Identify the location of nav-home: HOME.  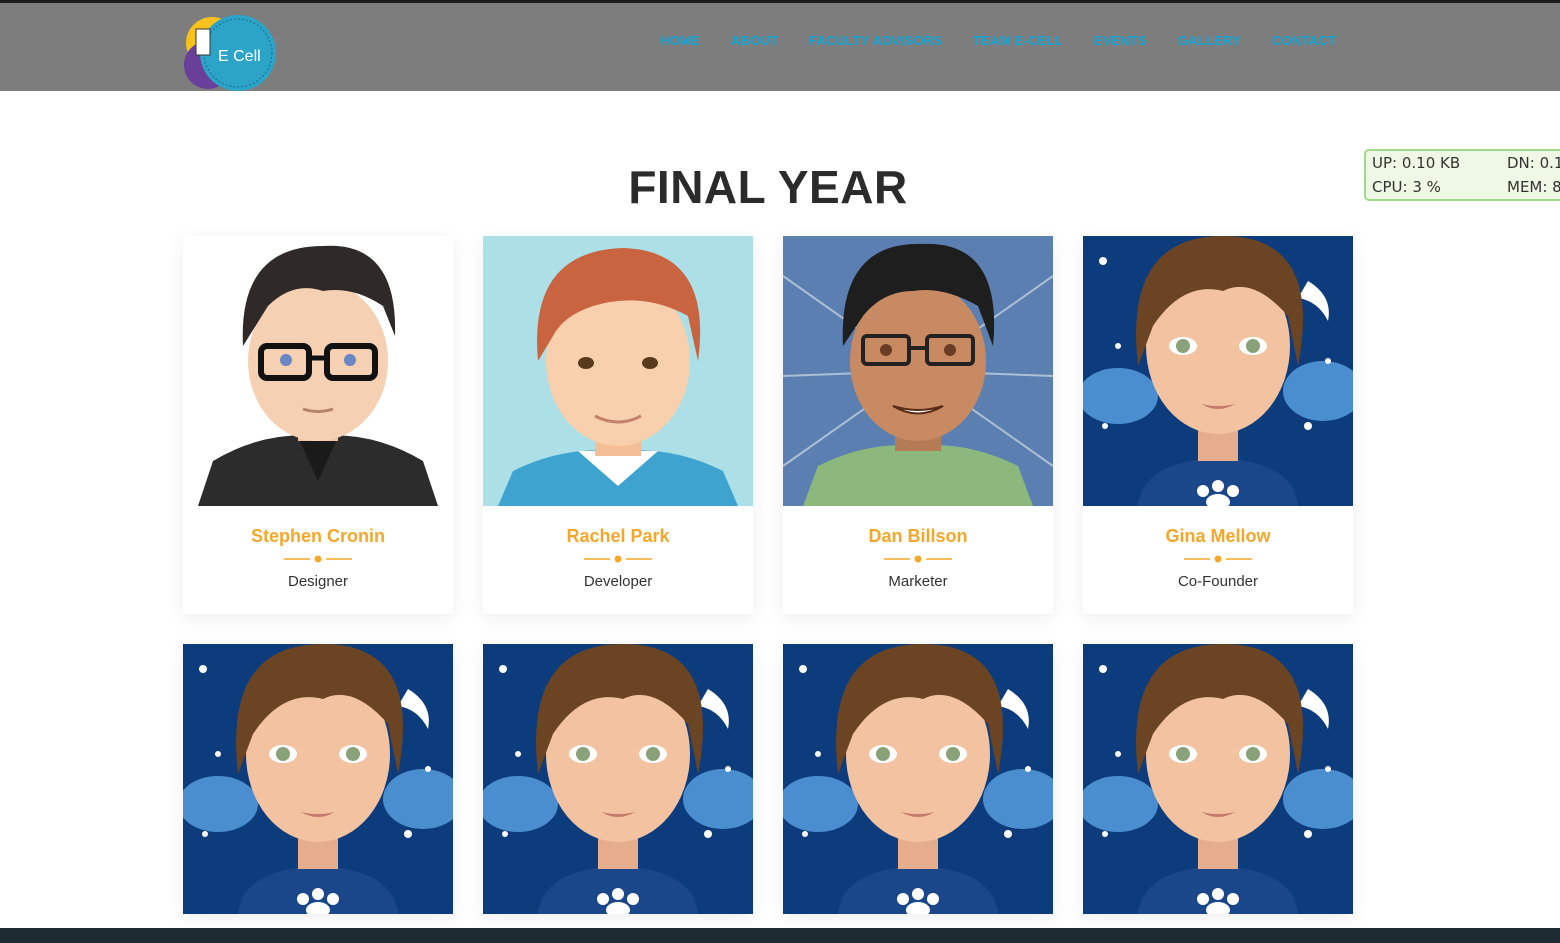
(680, 40).